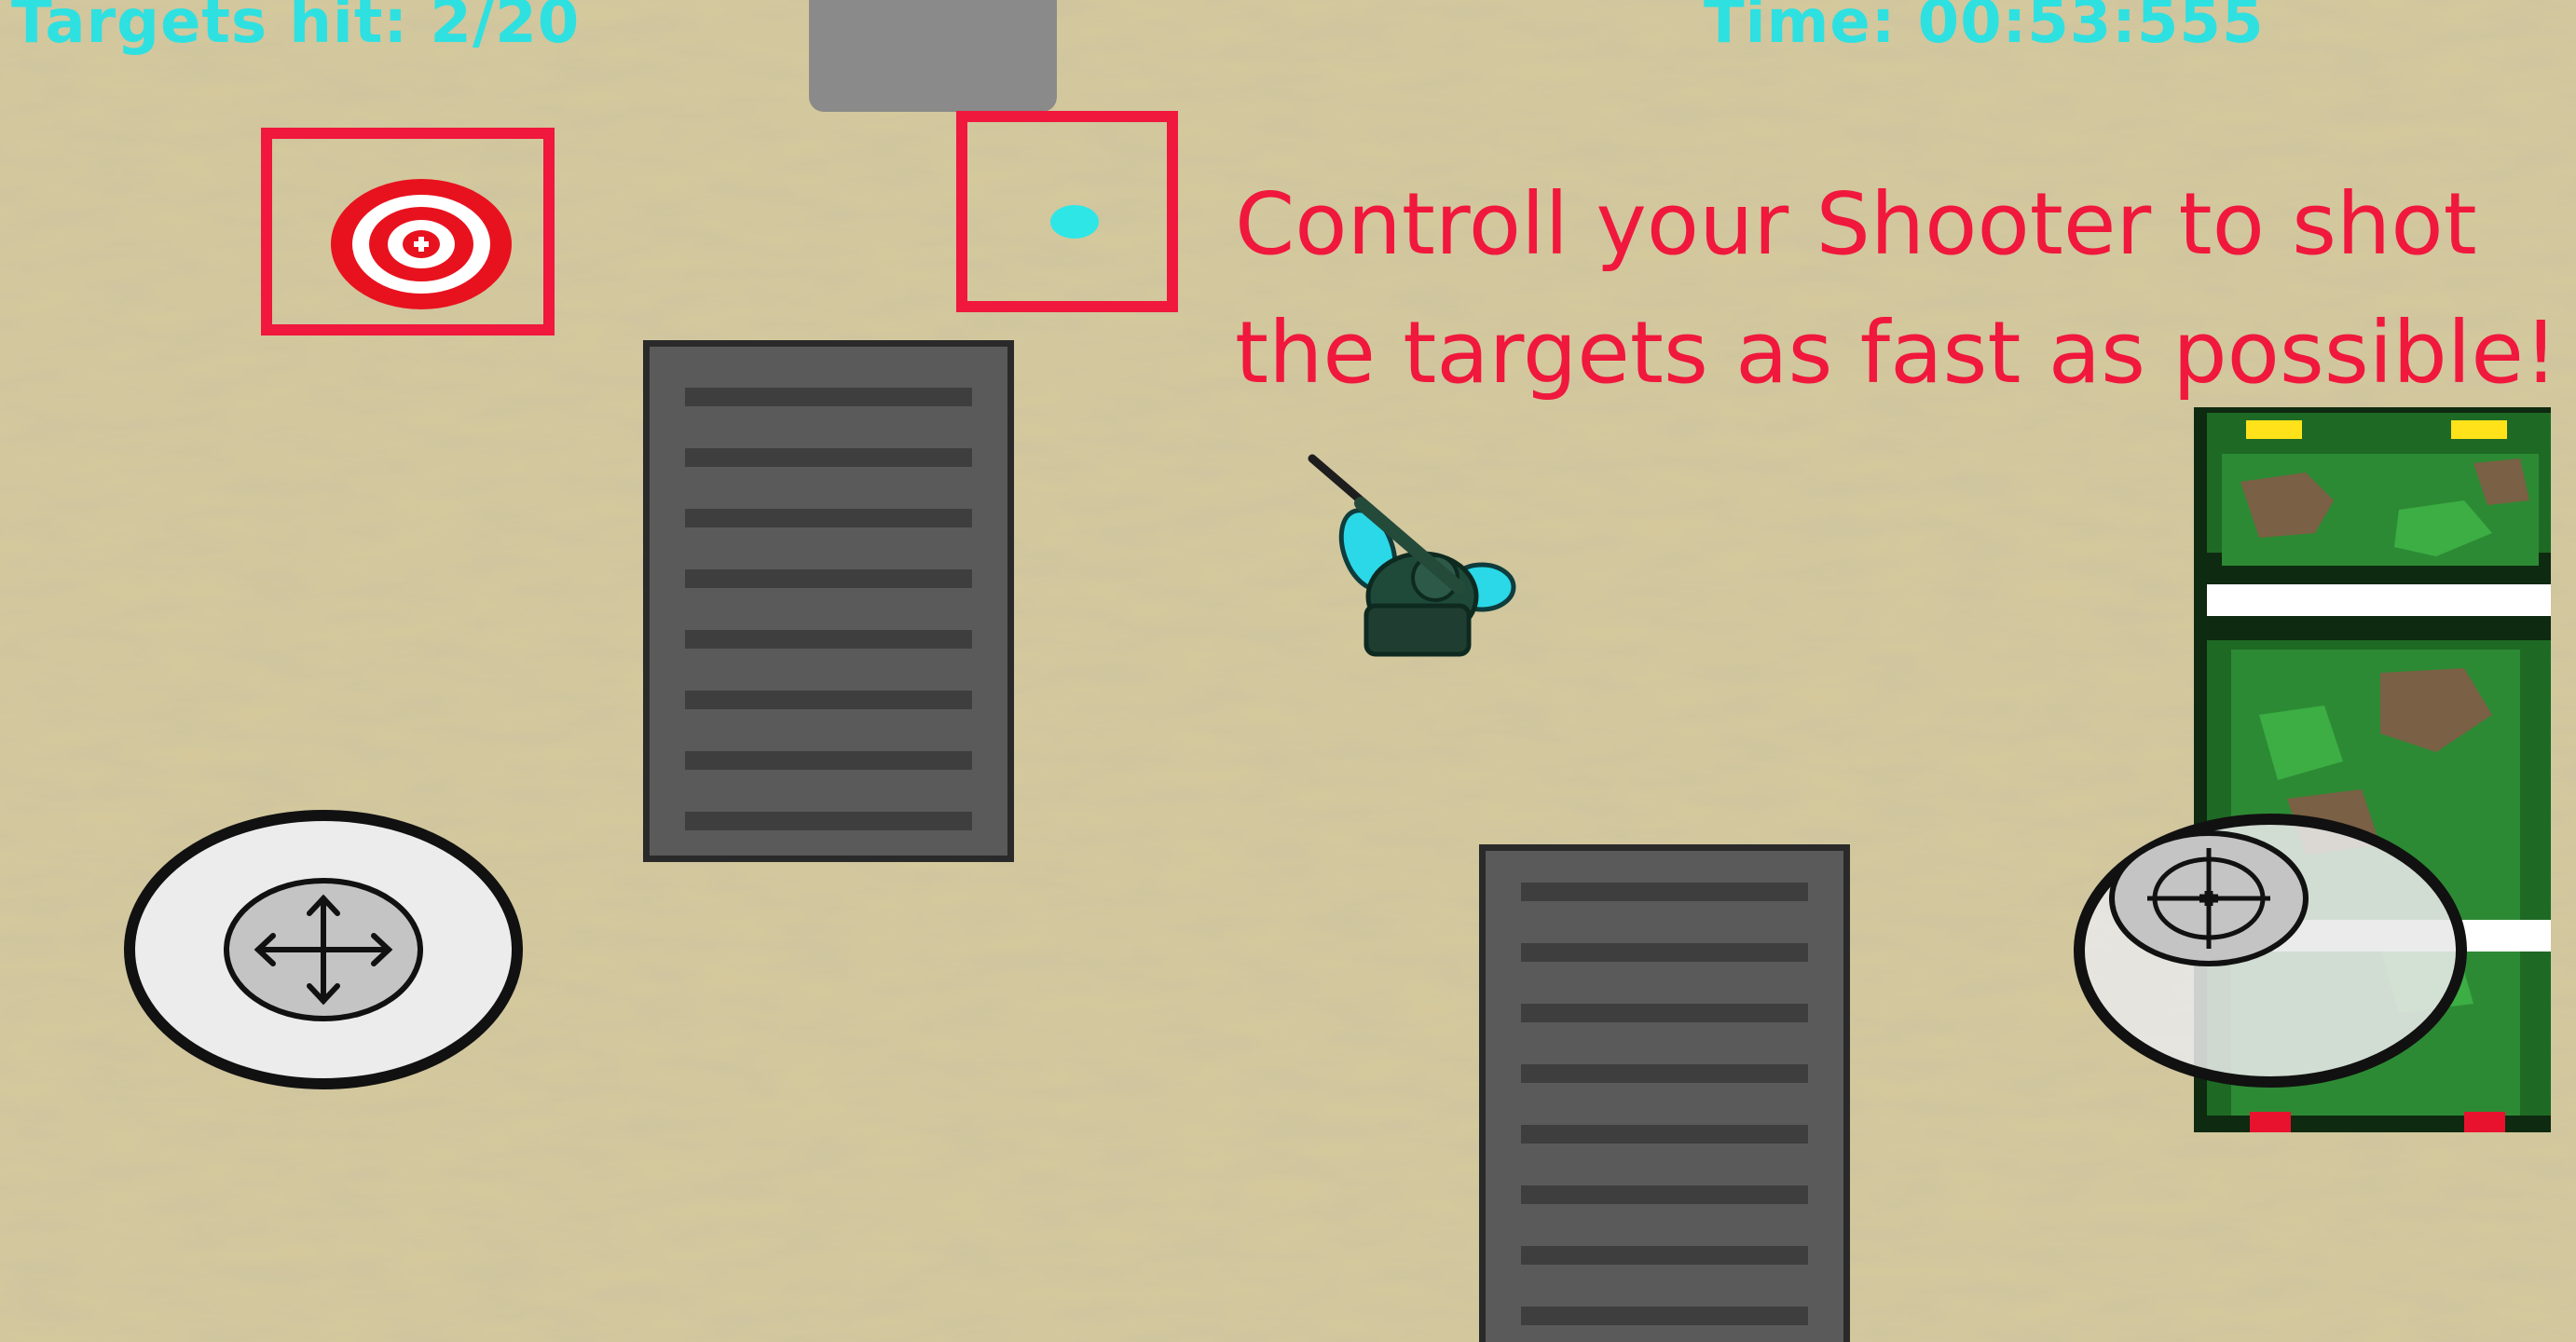 Image resolution: width=2576 pixels, height=1342 pixels. What do you see at coordinates (1896, 353) in the screenshot?
I see `hint-line-2: the targets as fast as possible!` at bounding box center [1896, 353].